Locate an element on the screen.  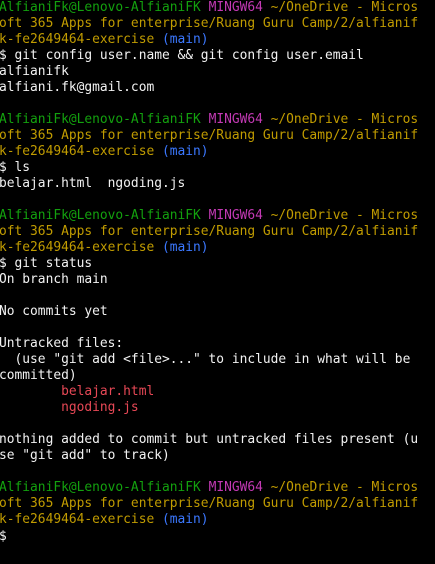
untracked-file: ngoding.js is located at coordinates (69, 407).